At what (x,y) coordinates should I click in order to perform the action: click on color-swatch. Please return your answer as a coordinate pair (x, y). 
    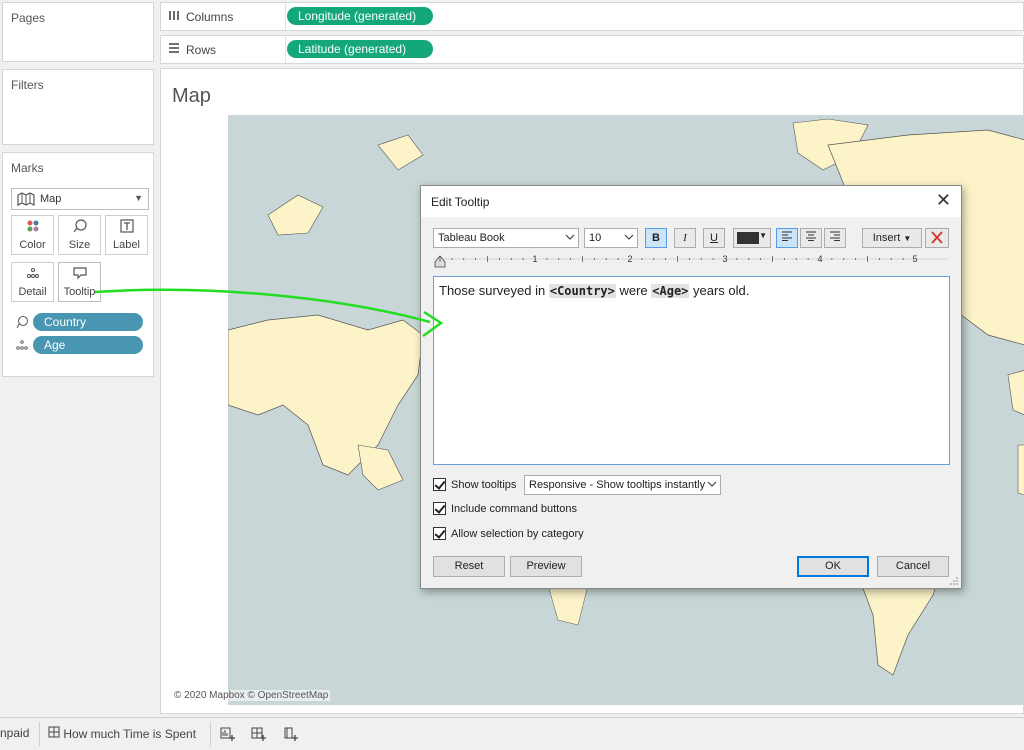
    Looking at the image, I should click on (748, 238).